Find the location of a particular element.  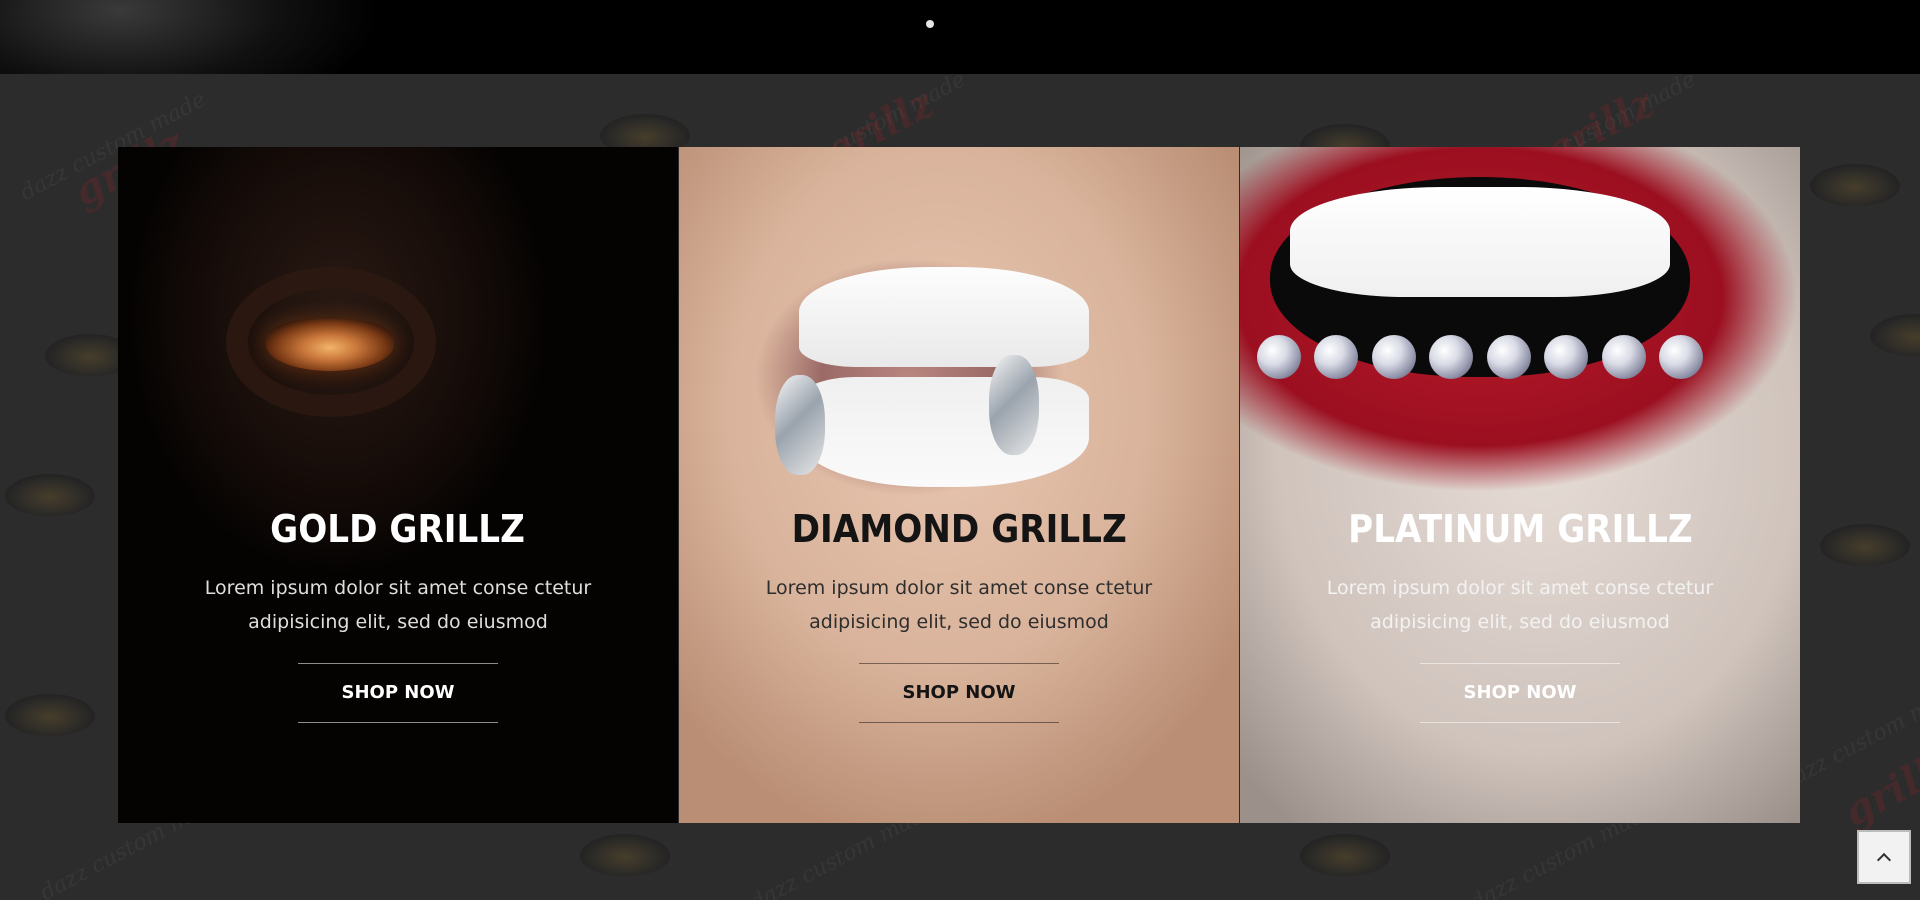

scroll-to-top-button is located at coordinates (1884, 857).